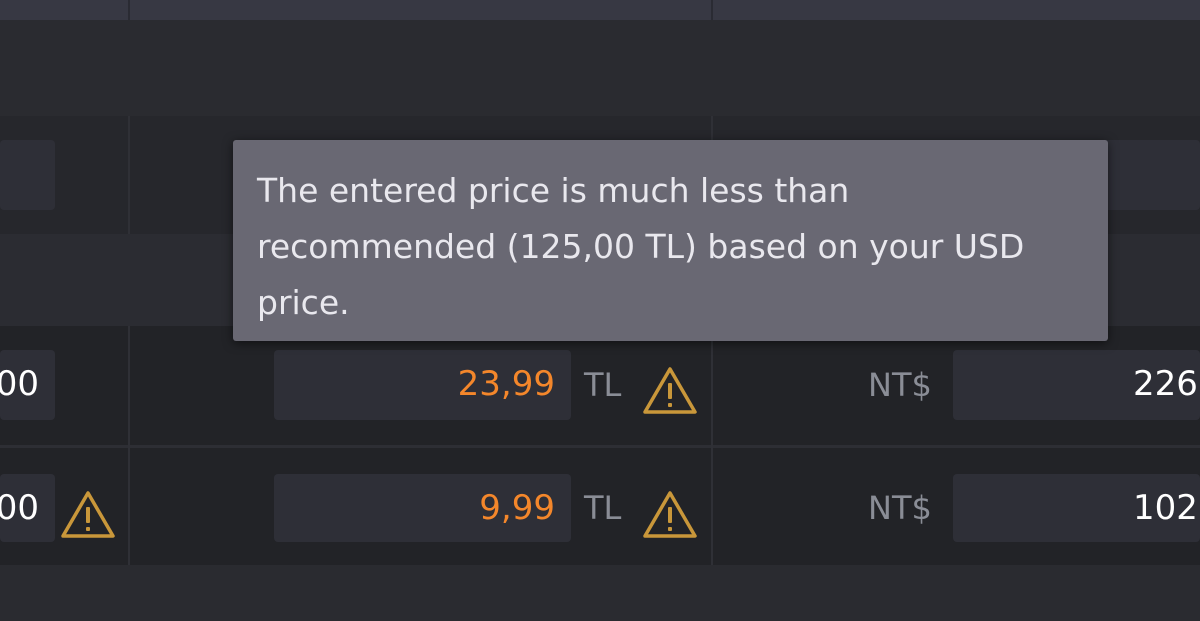 This screenshot has height=621, width=1200. I want to click on twd-price-input: 226, so click(1076, 385).